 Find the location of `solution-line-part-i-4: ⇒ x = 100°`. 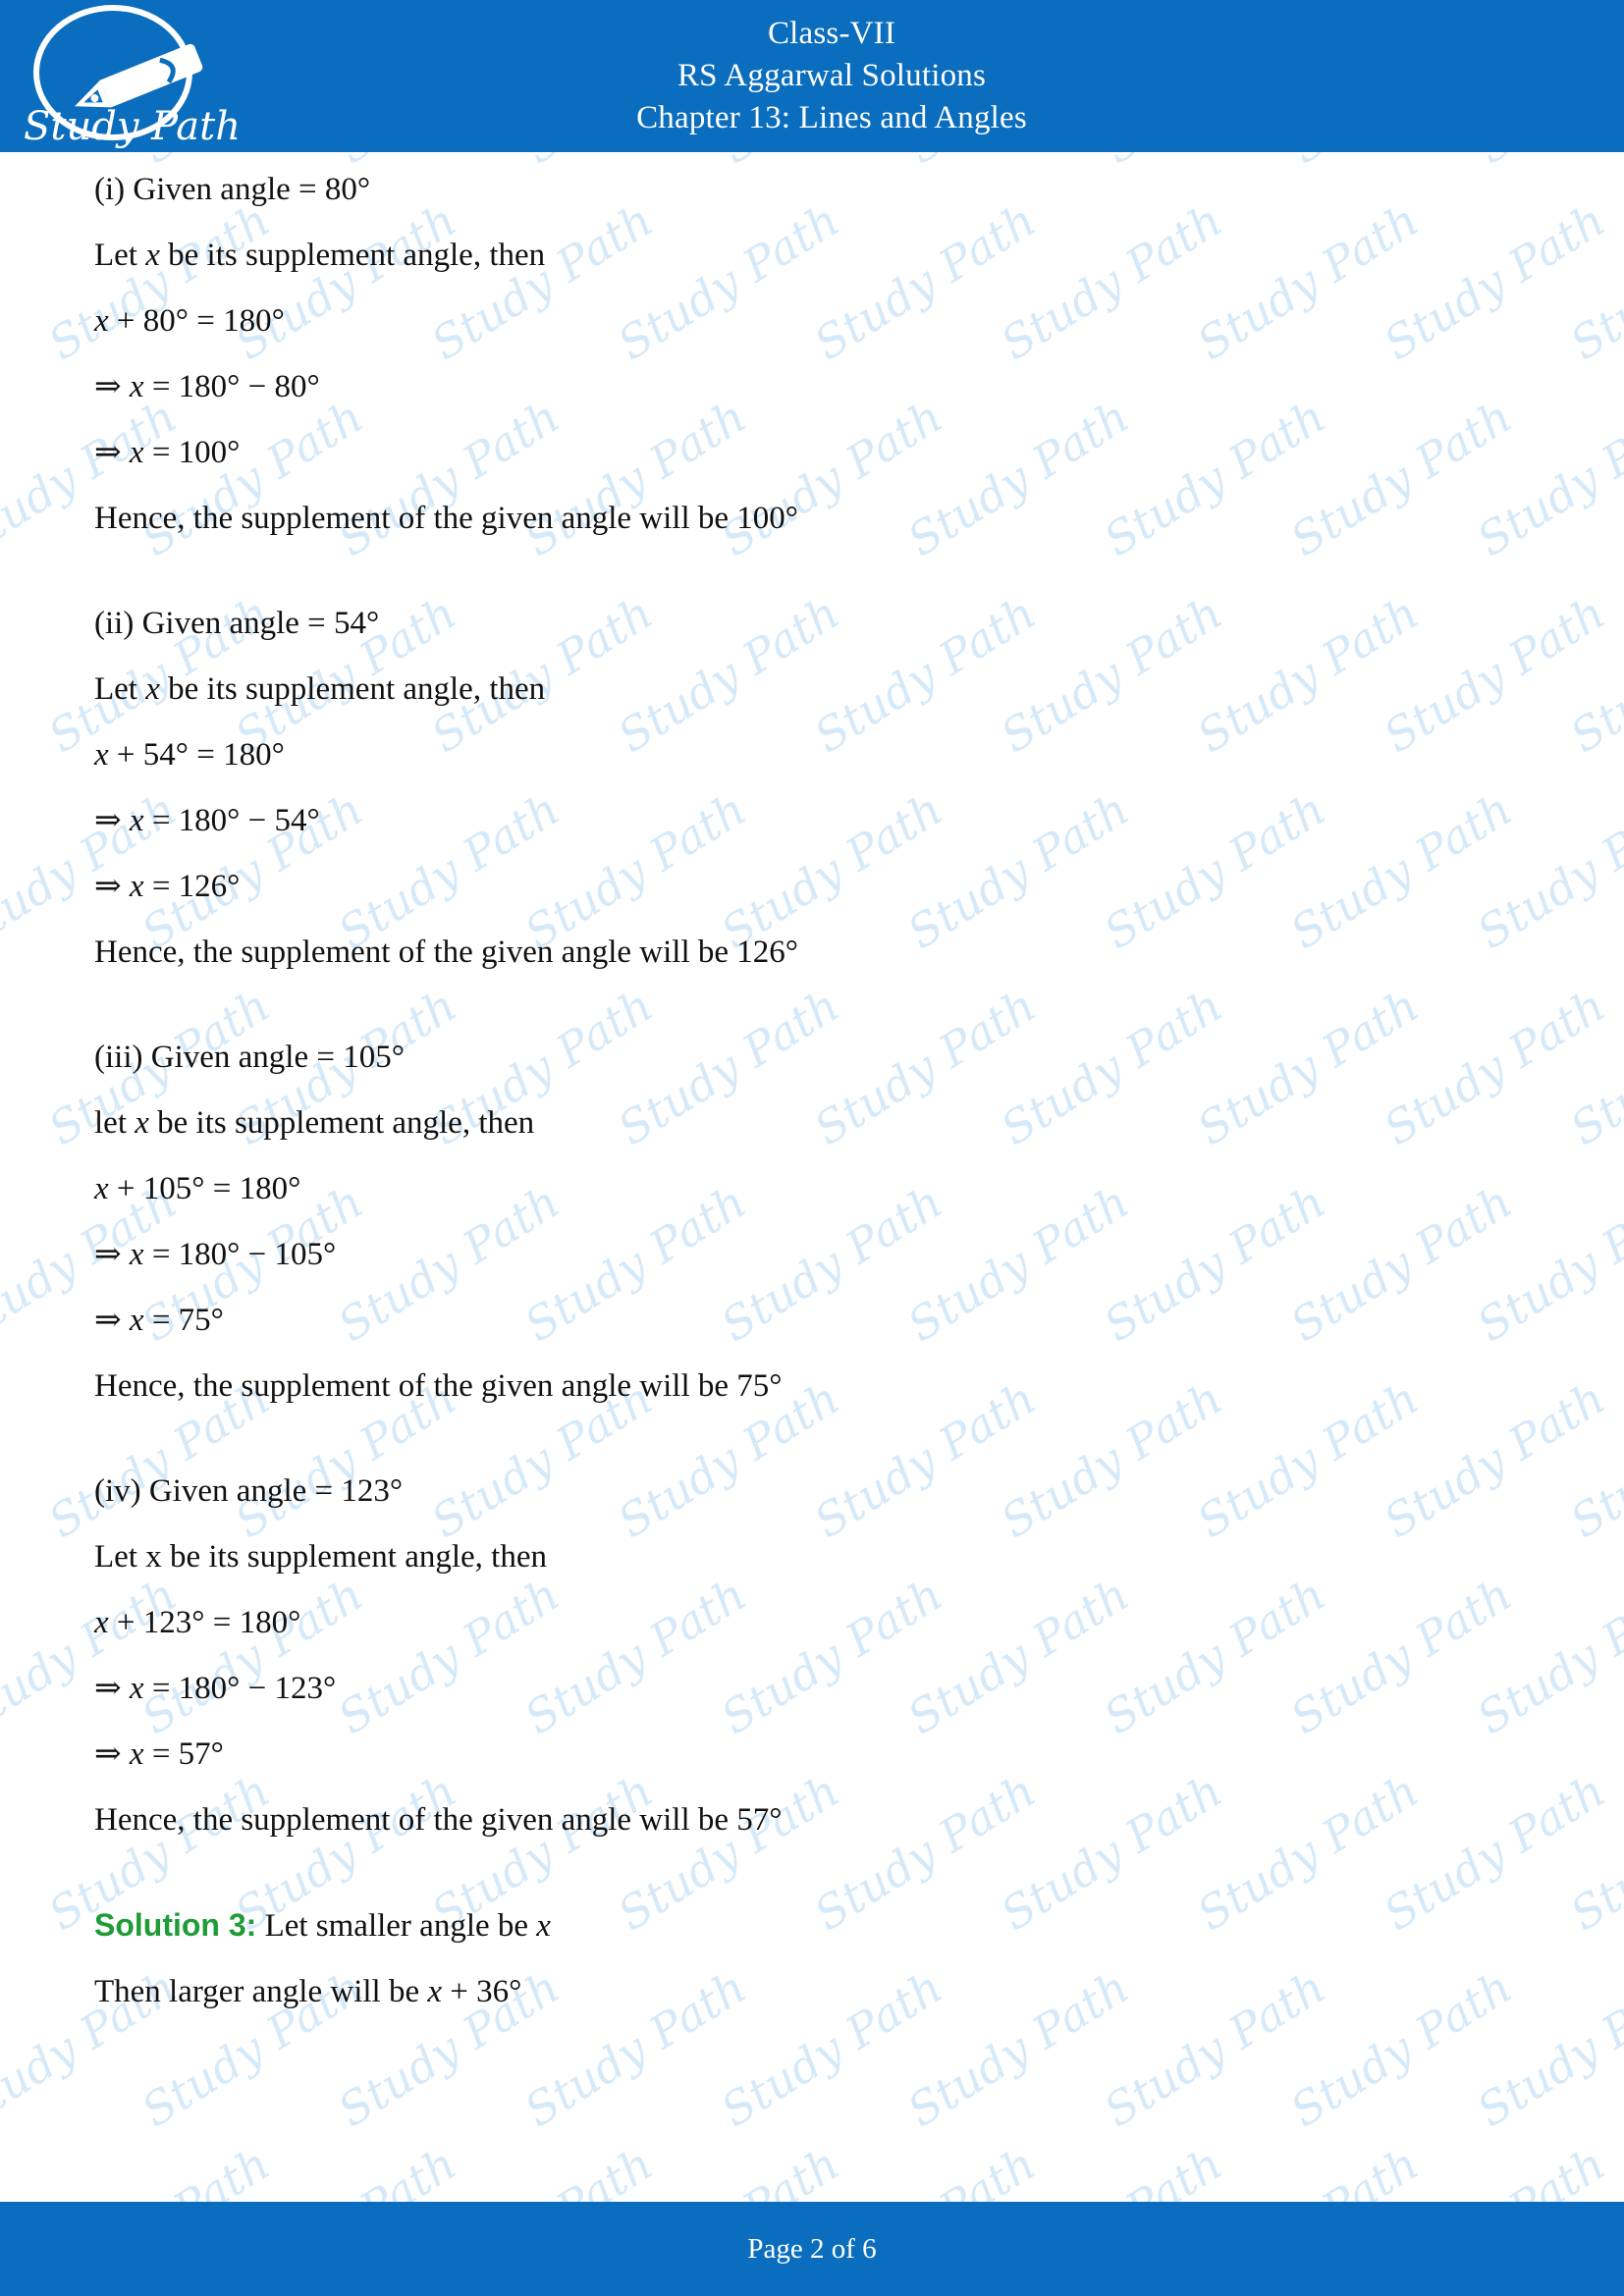

solution-line-part-i-4: ⇒ x = 100° is located at coordinates (815, 453).